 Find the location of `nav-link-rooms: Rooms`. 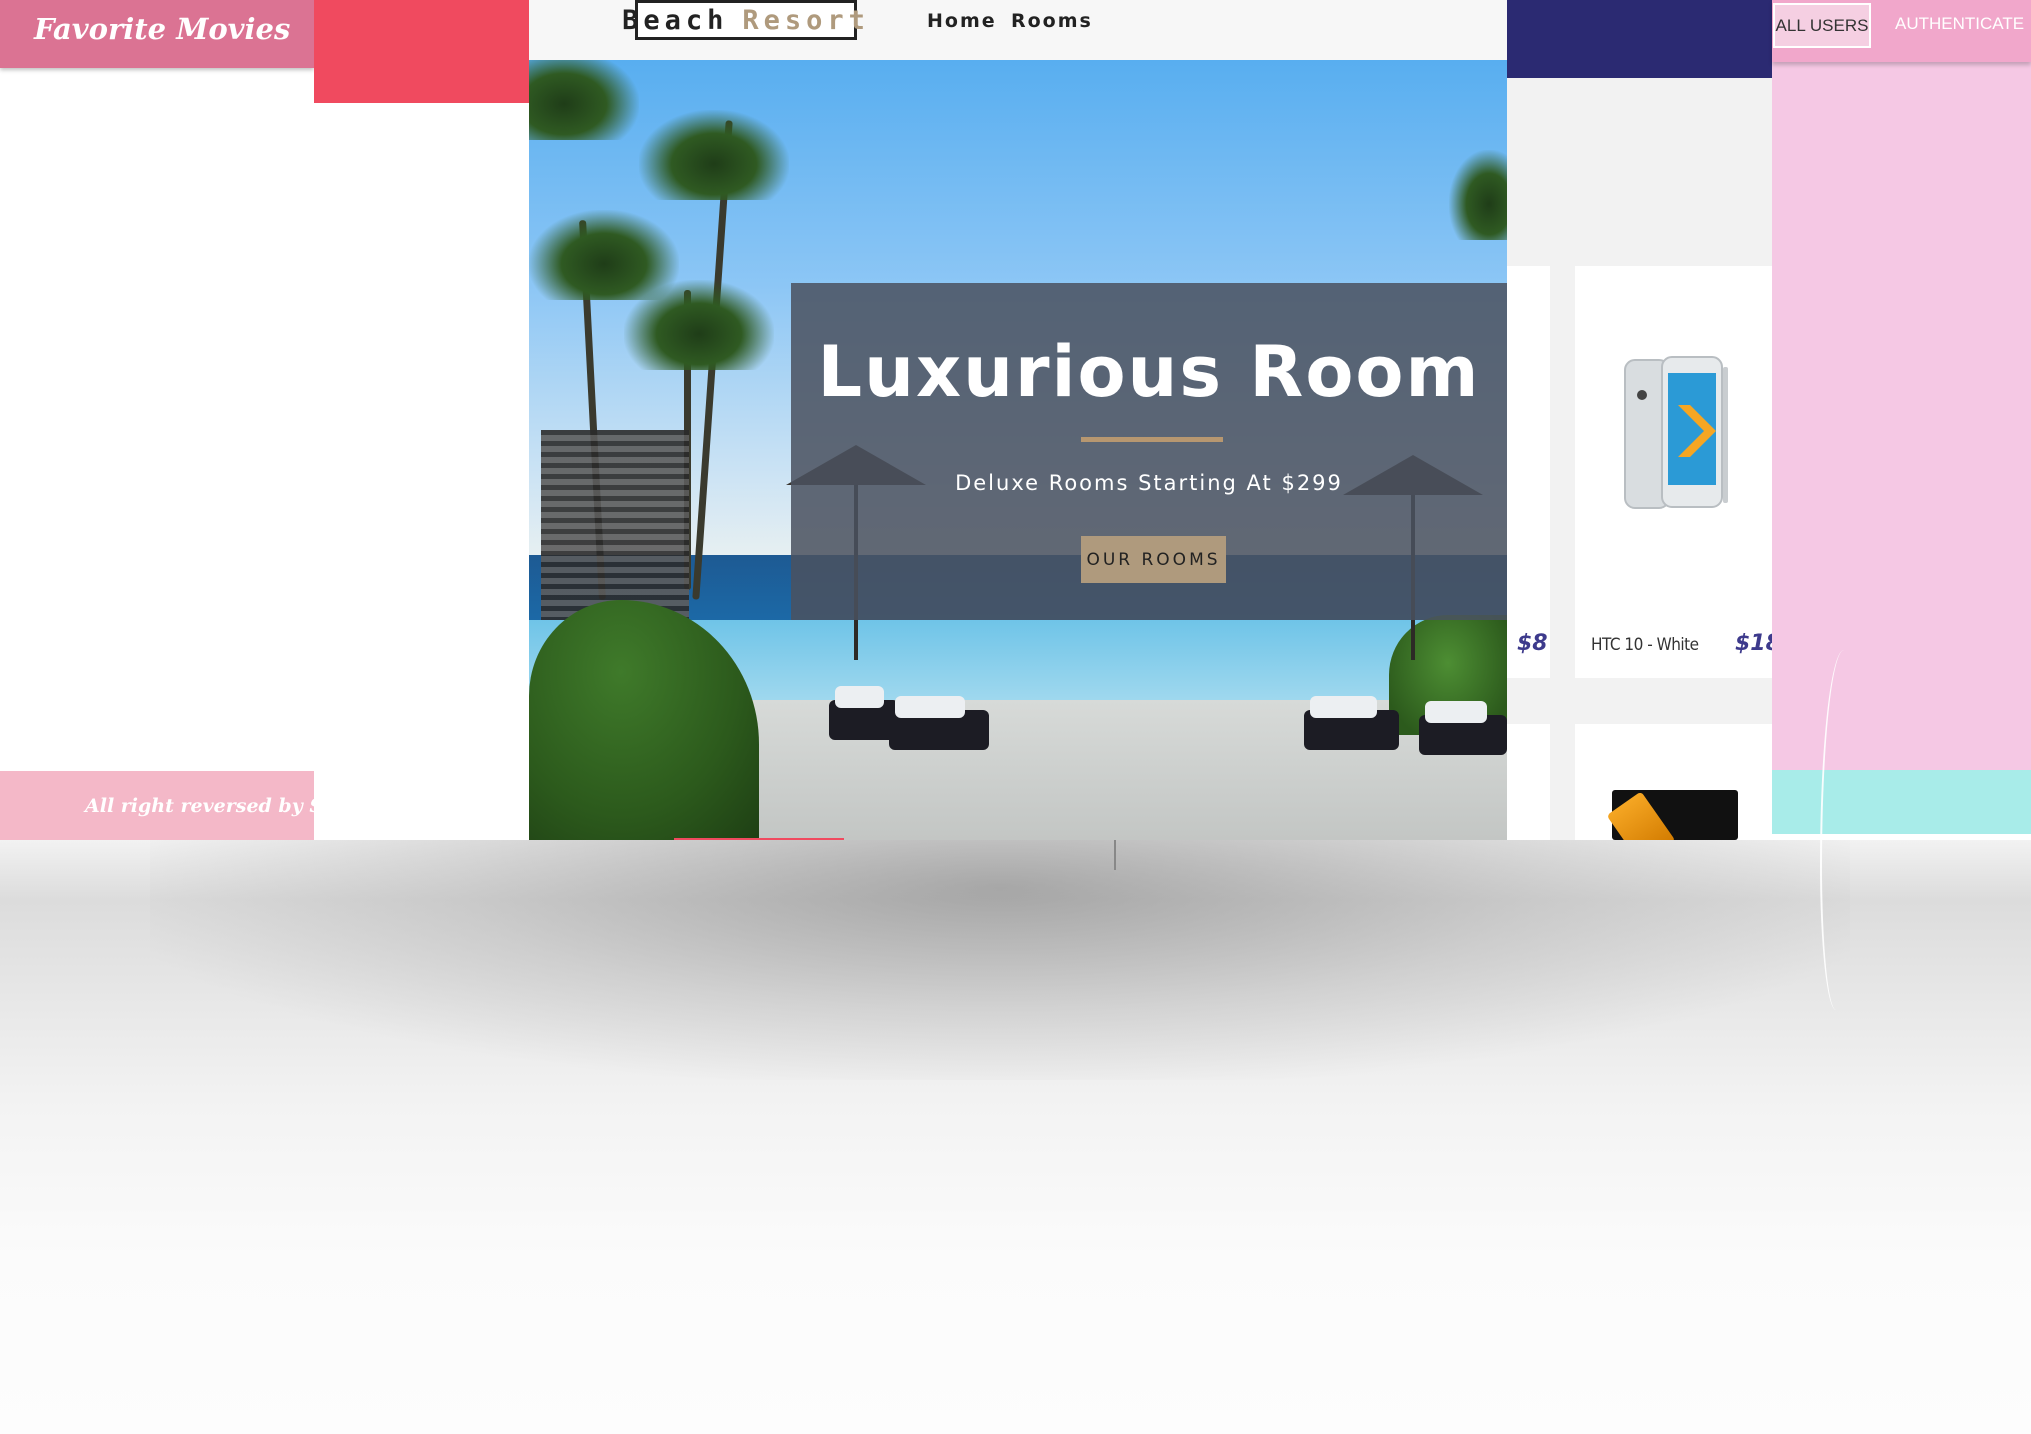

nav-link-rooms: Rooms is located at coordinates (1052, 21).